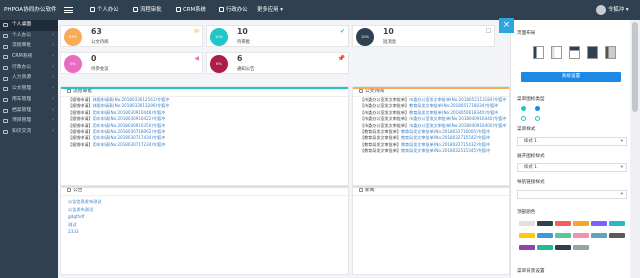  Describe the element at coordinates (29, 68) in the screenshot. I see `sidebar-item-admin: 行政办公 ‹` at that location.